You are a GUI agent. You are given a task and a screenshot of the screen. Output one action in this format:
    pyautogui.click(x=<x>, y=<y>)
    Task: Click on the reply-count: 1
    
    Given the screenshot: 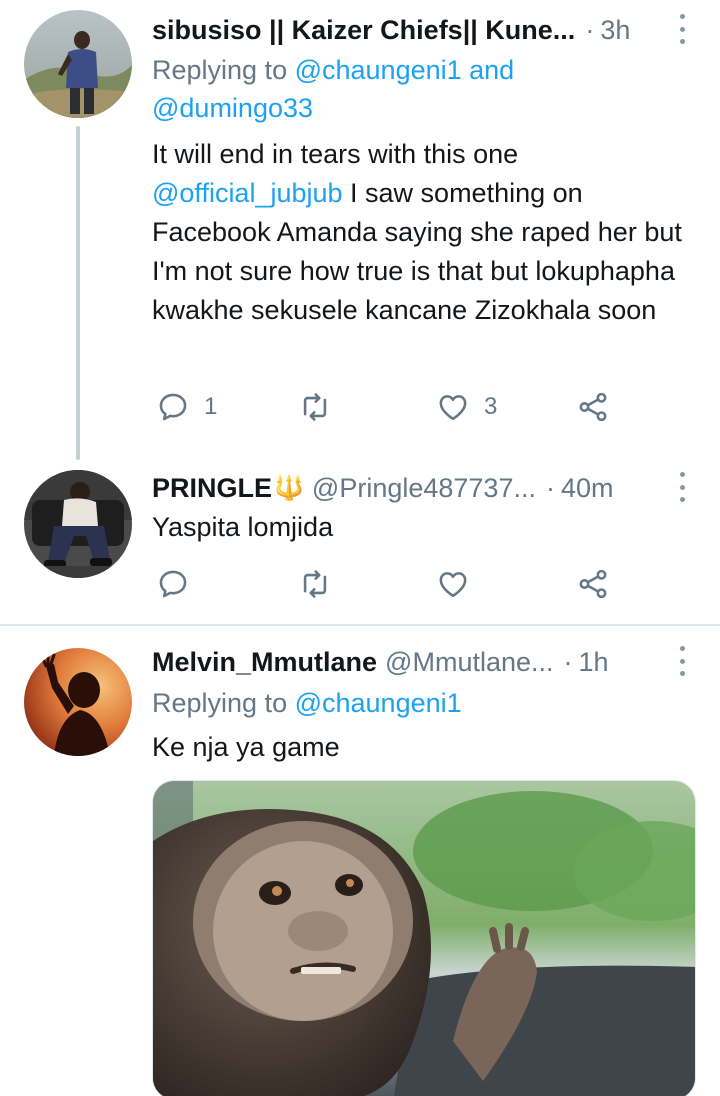 What is the action you would take?
    pyautogui.click(x=211, y=406)
    